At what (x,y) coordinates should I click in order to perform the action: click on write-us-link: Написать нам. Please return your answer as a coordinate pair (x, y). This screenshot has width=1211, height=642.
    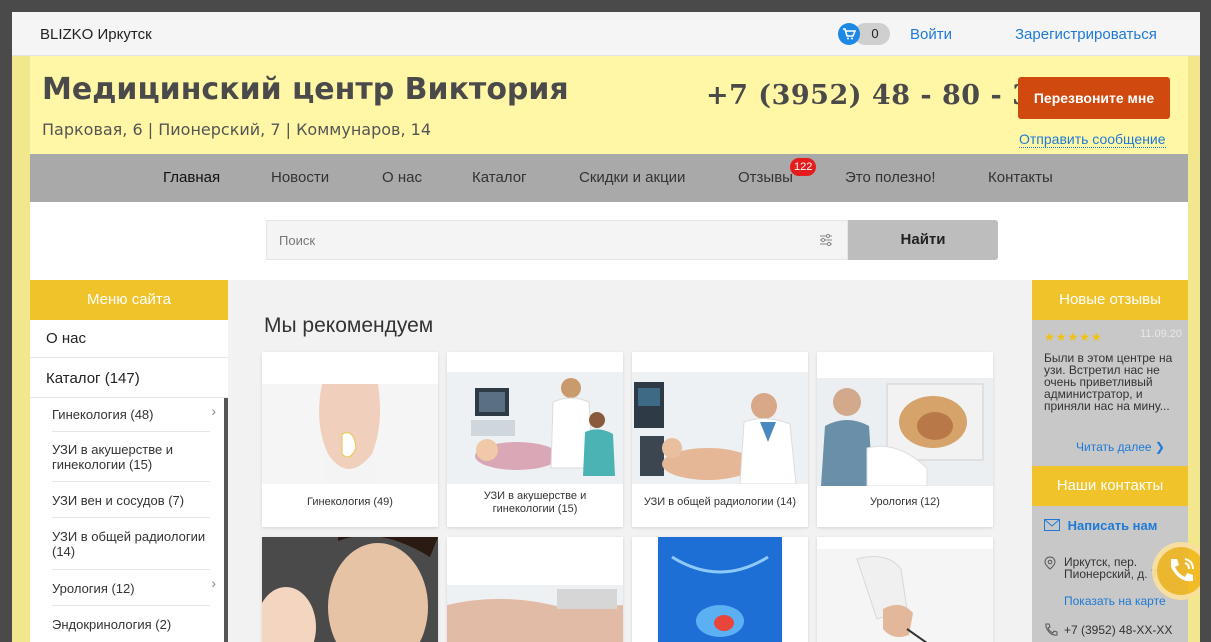
    Looking at the image, I should click on (1100, 525).